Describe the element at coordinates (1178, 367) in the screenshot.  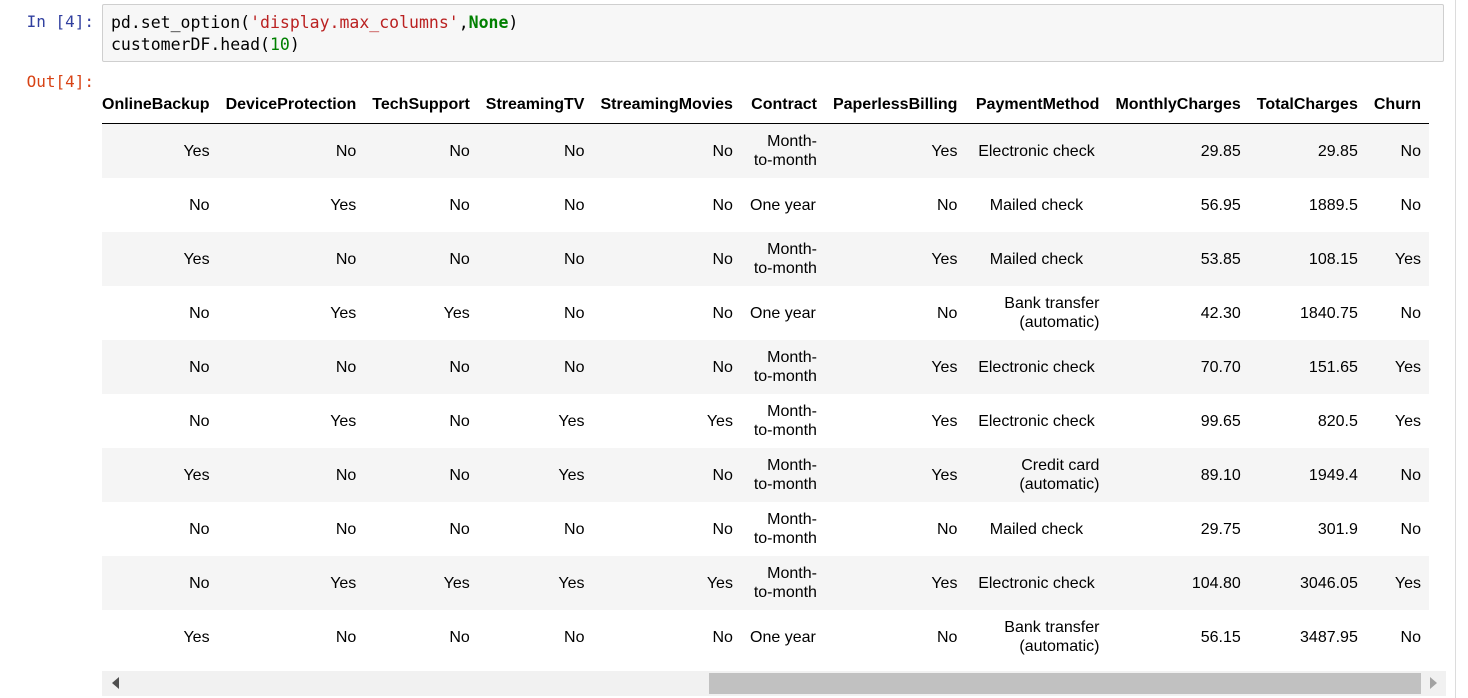
I see `table-cell: 70.70` at that location.